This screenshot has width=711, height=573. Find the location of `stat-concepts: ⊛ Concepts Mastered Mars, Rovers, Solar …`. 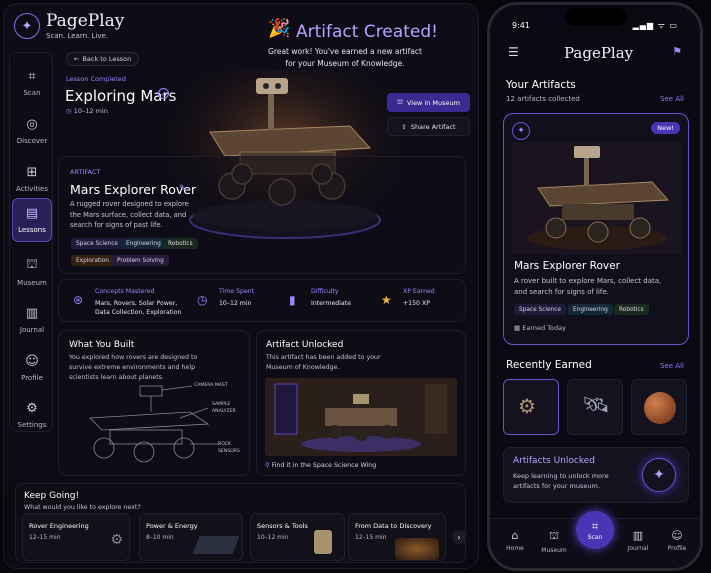

stat-concepts: ⊛ Concepts Mastered Mars, Rovers, Solar … is located at coordinates (127, 301).